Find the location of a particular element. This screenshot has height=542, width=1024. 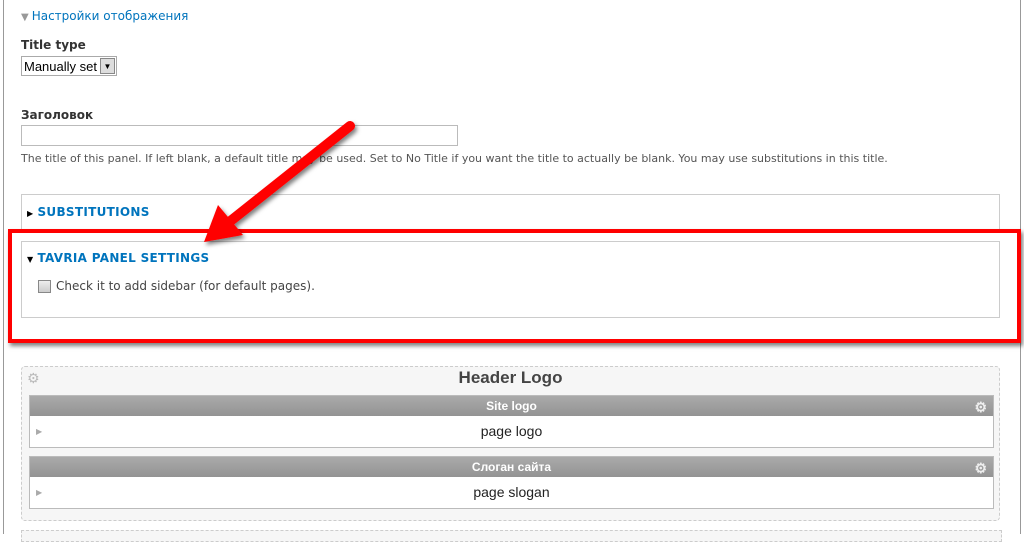

pane-body: ▶ page slogan is located at coordinates (511, 492).